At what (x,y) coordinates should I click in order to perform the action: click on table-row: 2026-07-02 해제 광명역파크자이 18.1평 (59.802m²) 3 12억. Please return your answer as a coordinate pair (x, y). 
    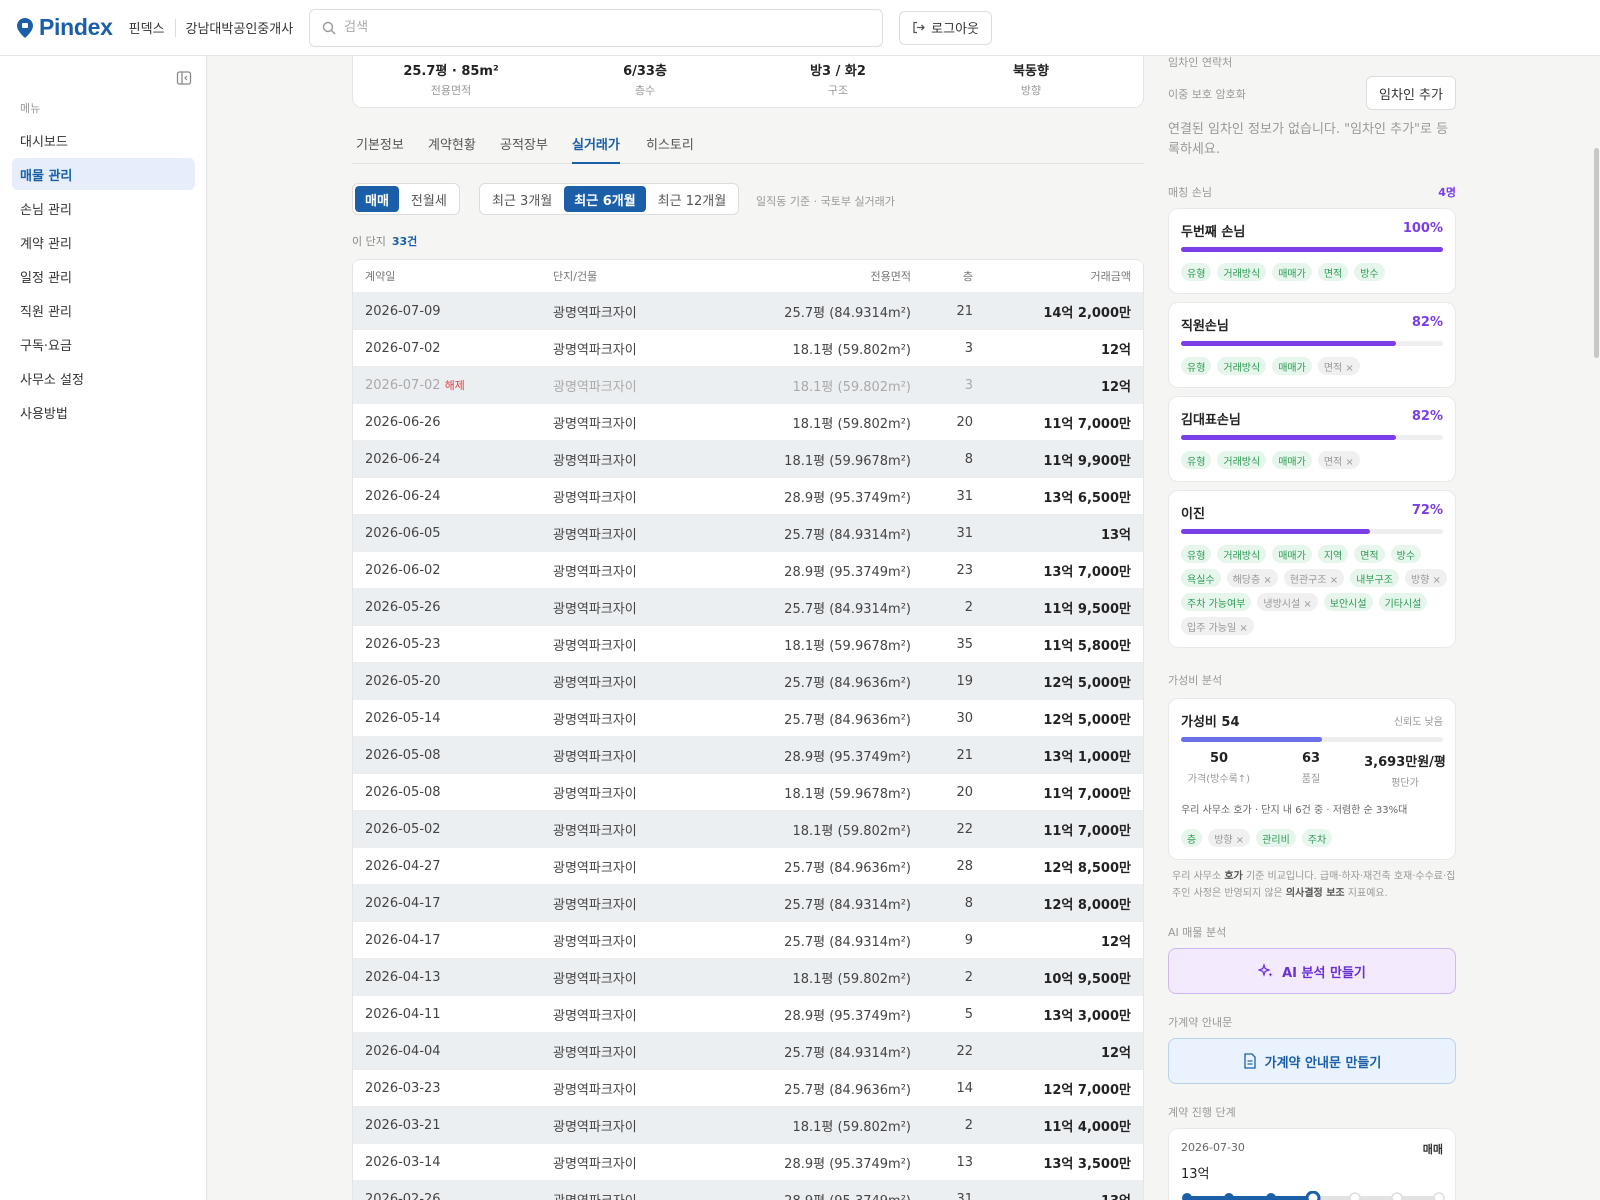
    Looking at the image, I should click on (748, 385).